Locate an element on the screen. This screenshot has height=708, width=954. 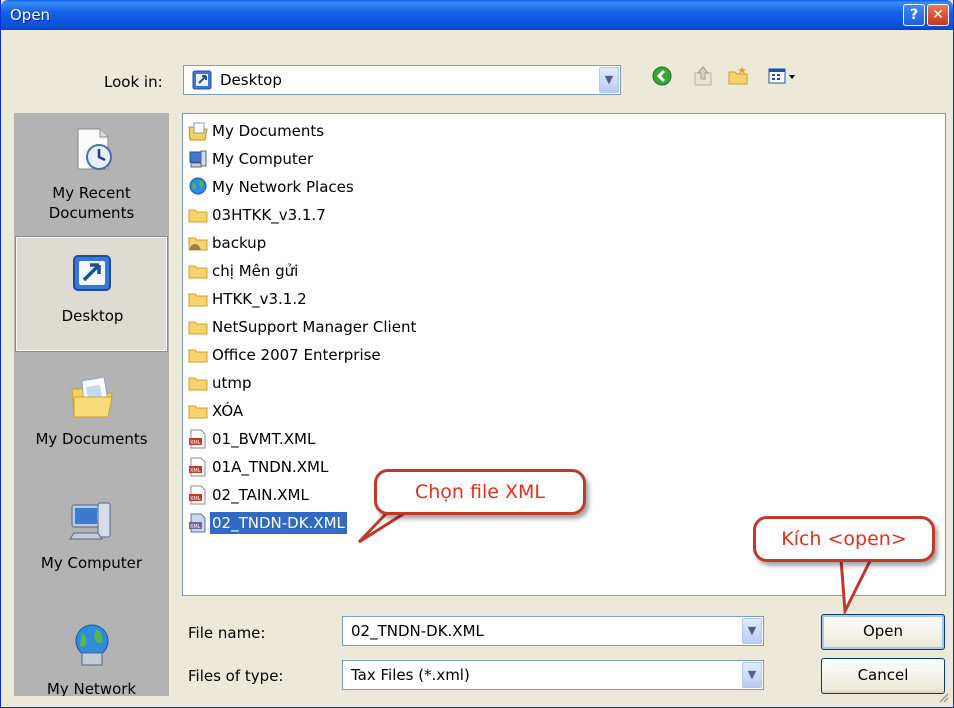
file-name: chị Mên gửi is located at coordinates (255, 271).